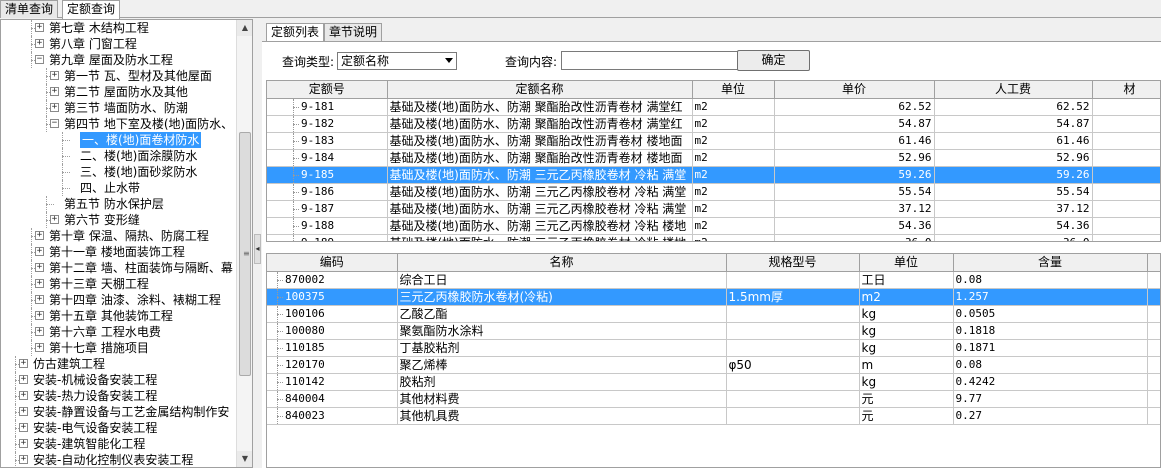 This screenshot has height=468, width=1161. What do you see at coordinates (854, 158) in the screenshot?
I see `quota-price-cell: 52.96` at bounding box center [854, 158].